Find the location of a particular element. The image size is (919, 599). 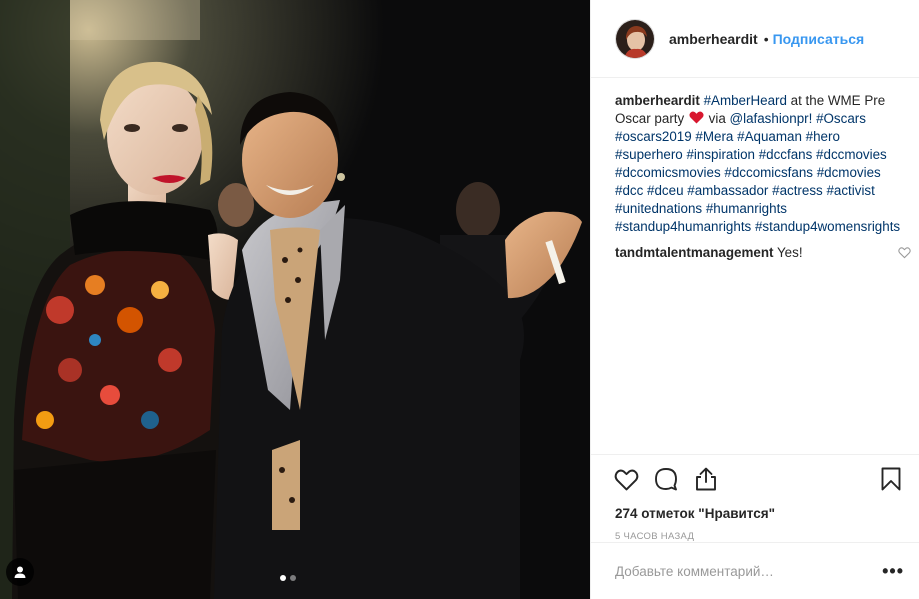

hashtag-link: #actress is located at coordinates (797, 190).